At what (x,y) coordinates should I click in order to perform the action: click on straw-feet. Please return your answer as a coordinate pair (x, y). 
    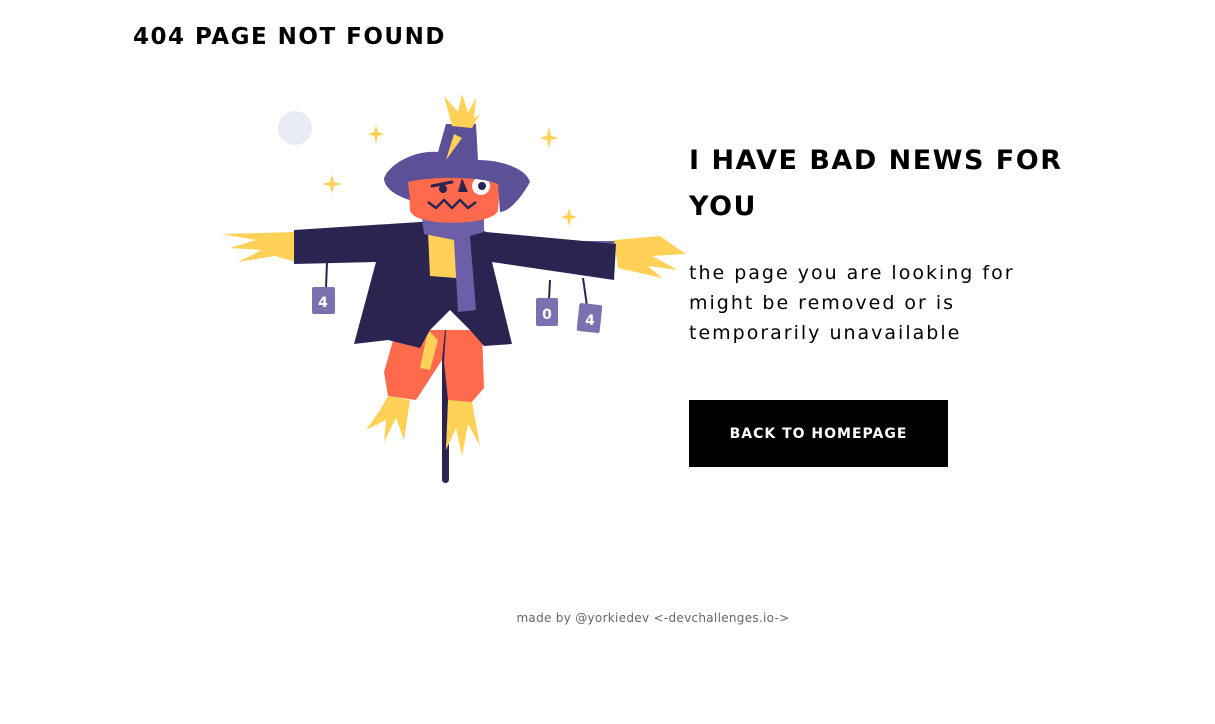
    Looking at the image, I should click on (423, 426).